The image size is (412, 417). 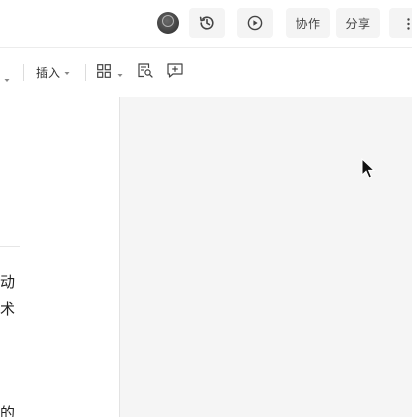 I want to click on layout-grid-button, so click(x=110, y=72).